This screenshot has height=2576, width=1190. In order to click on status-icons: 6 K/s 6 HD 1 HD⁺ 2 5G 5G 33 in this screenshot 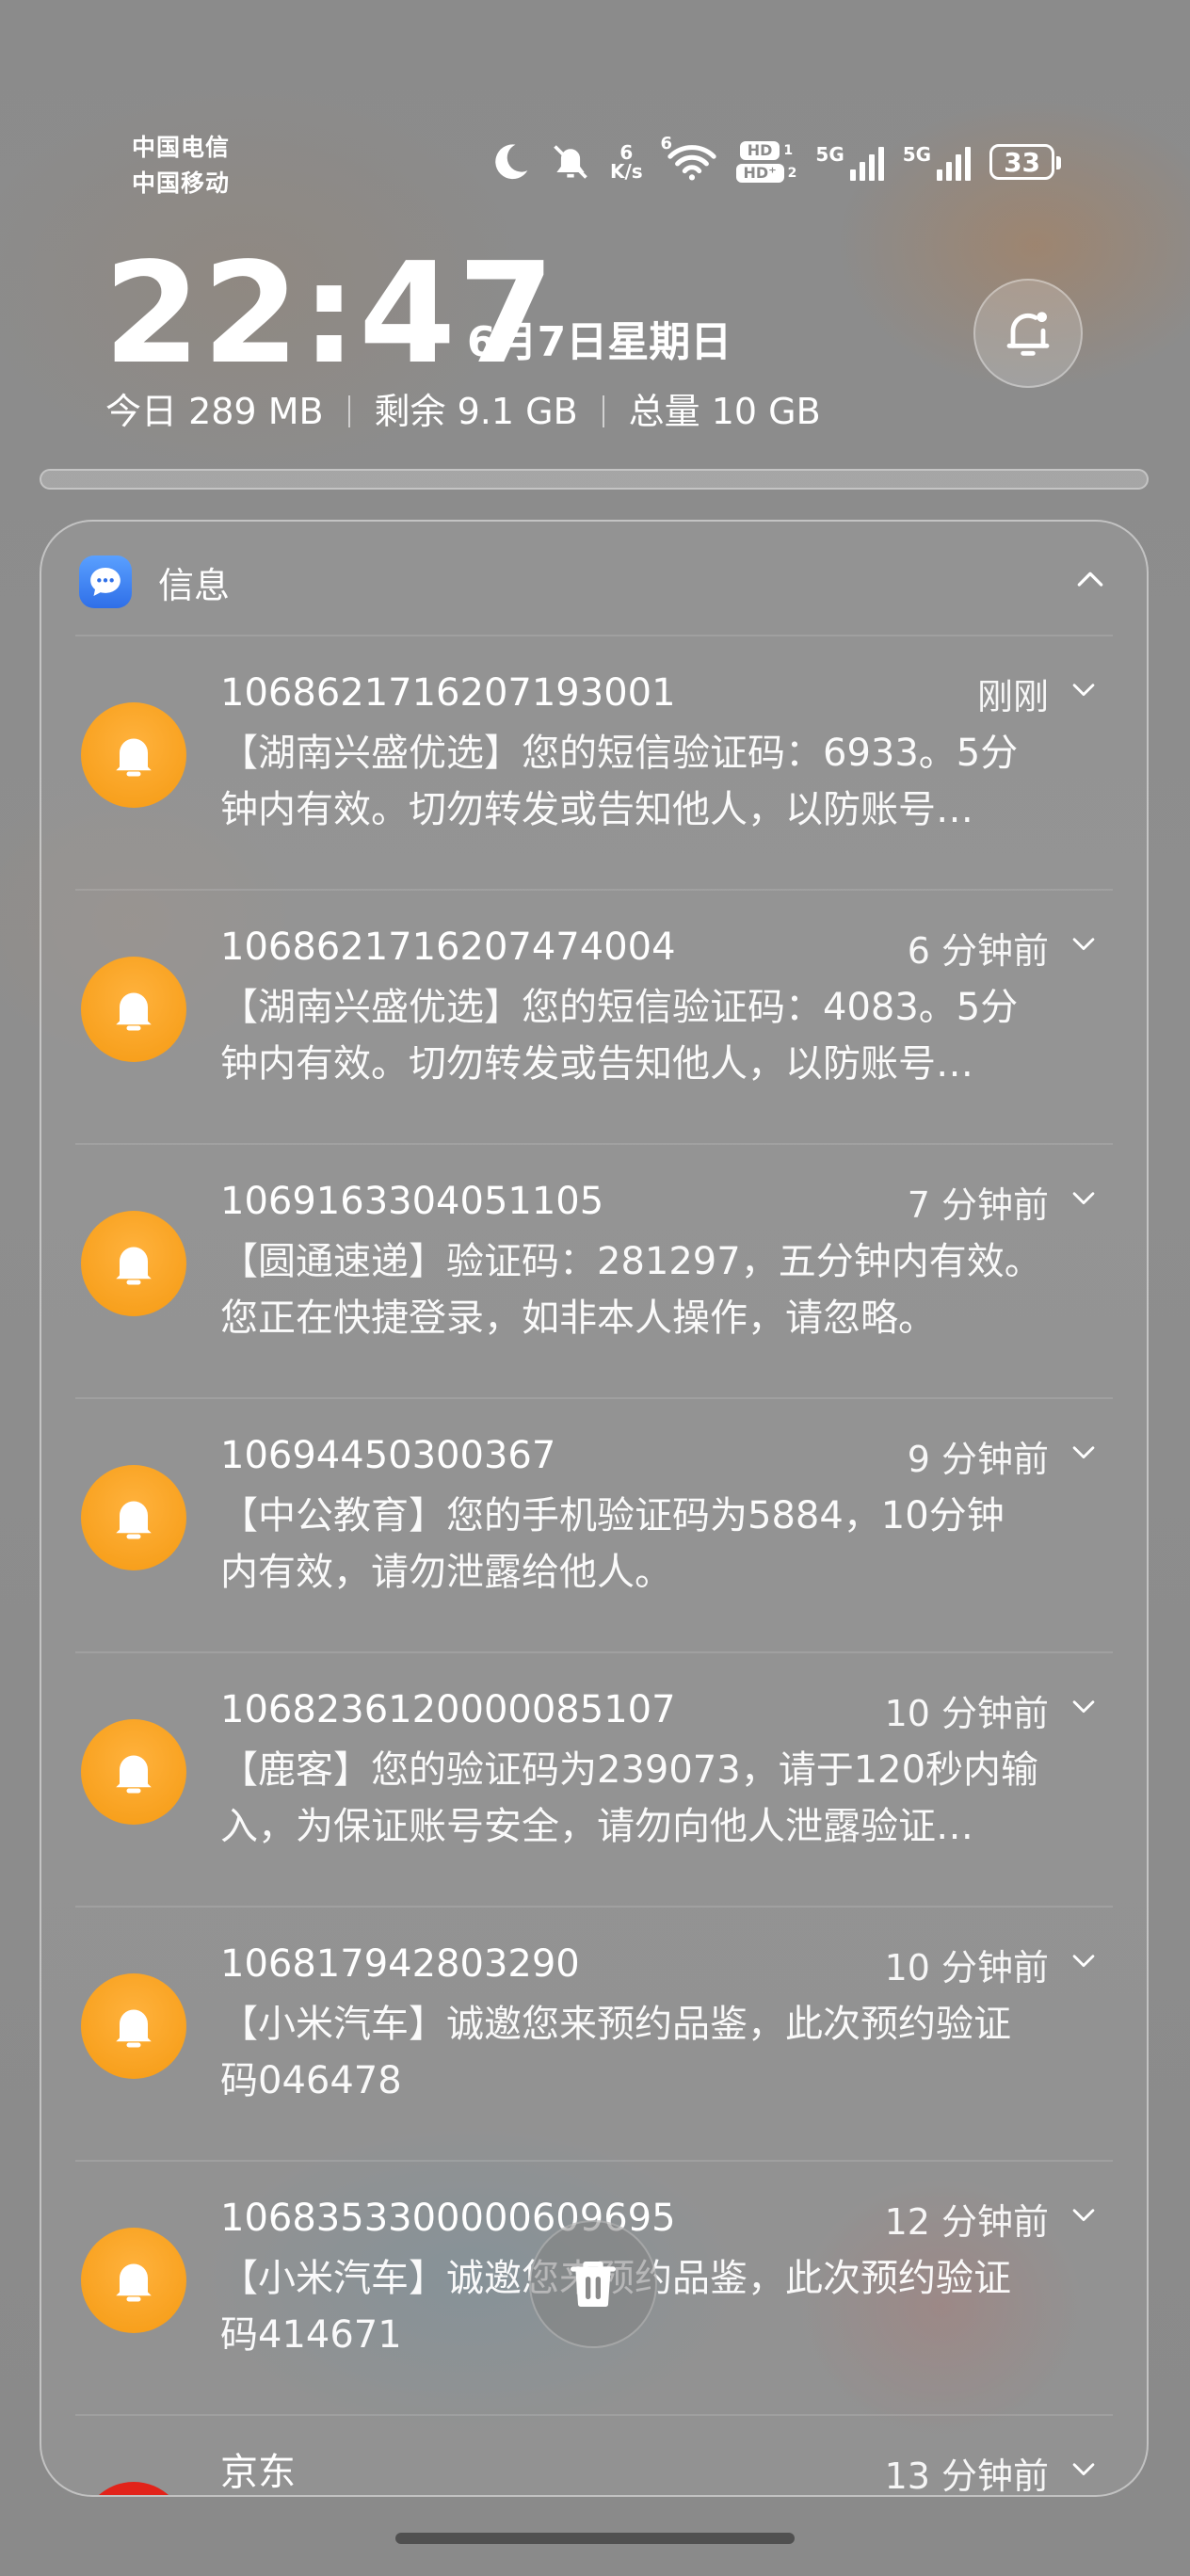, I will do `click(775, 162)`.